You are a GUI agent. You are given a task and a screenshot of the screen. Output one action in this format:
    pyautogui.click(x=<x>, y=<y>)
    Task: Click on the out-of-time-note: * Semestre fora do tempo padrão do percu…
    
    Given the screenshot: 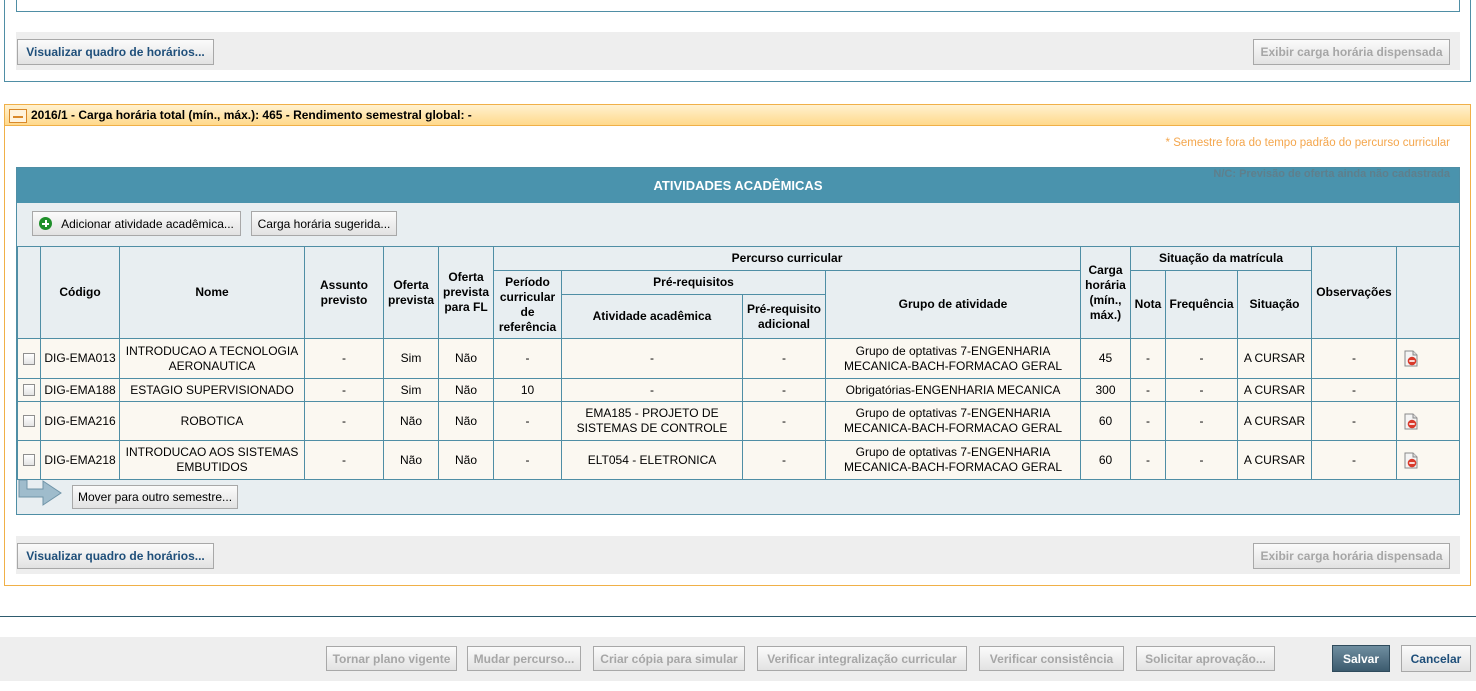 What is the action you would take?
    pyautogui.click(x=1307, y=143)
    